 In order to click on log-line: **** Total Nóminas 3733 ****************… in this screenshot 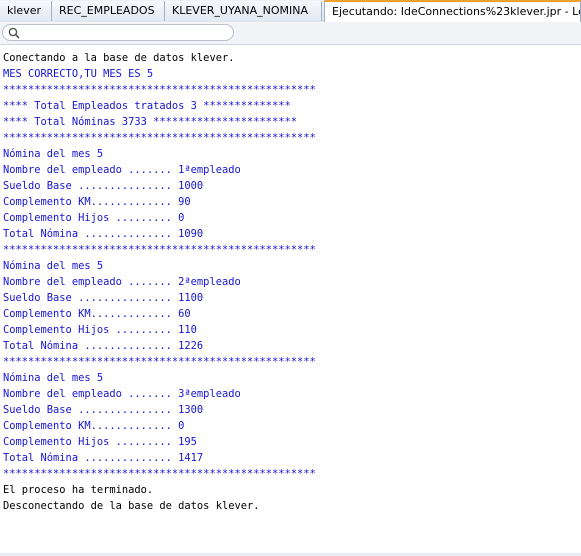, I will do `click(150, 122)`.